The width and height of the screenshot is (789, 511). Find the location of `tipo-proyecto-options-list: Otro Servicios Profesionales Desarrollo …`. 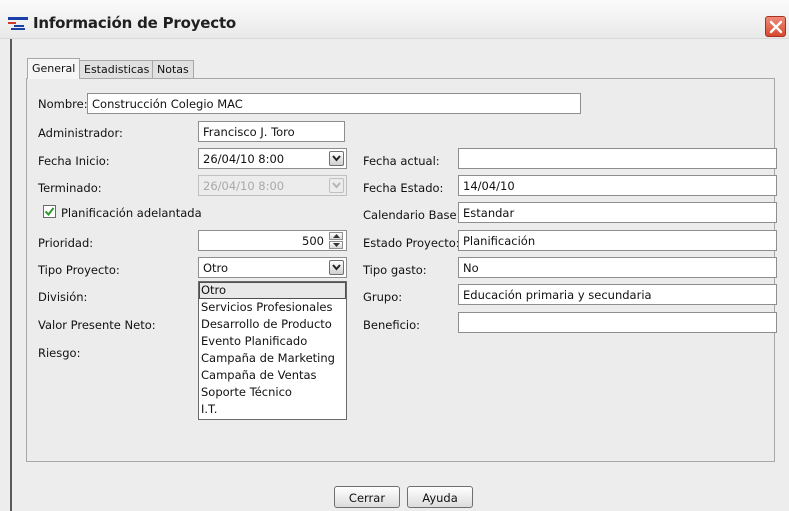

tipo-proyecto-options-list: Otro Servicios Profesionales Desarrollo … is located at coordinates (272, 350).